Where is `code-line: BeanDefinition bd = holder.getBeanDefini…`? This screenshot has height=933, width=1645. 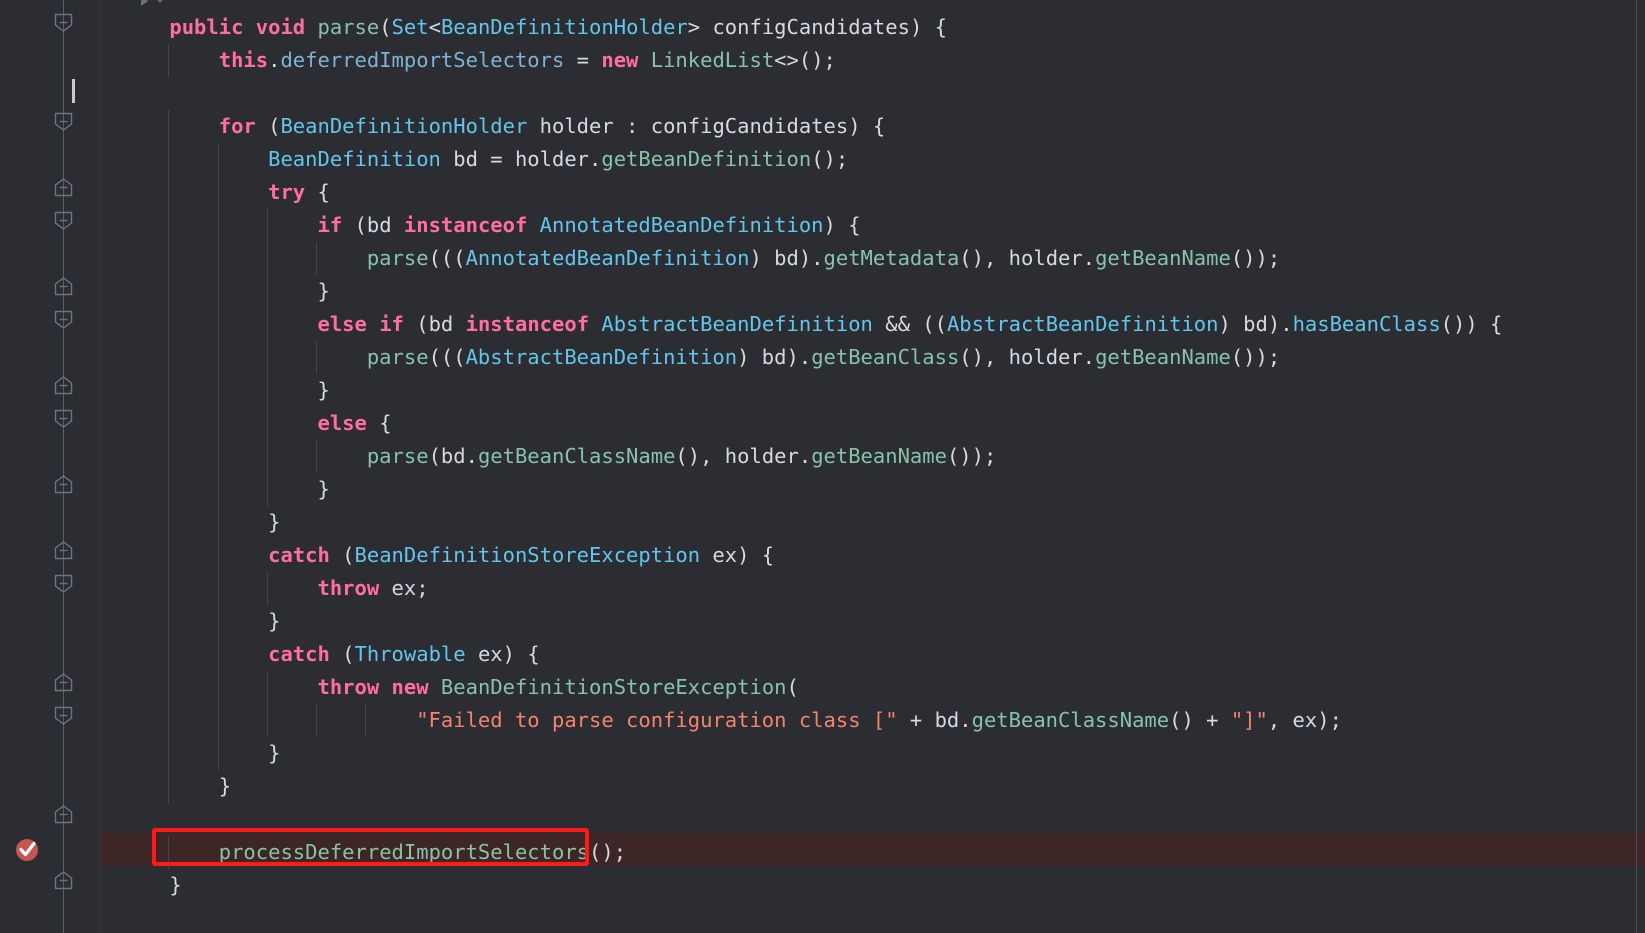
code-line: BeanDefinition bd = holder.getBeanDefini… is located at coordinates (872, 159).